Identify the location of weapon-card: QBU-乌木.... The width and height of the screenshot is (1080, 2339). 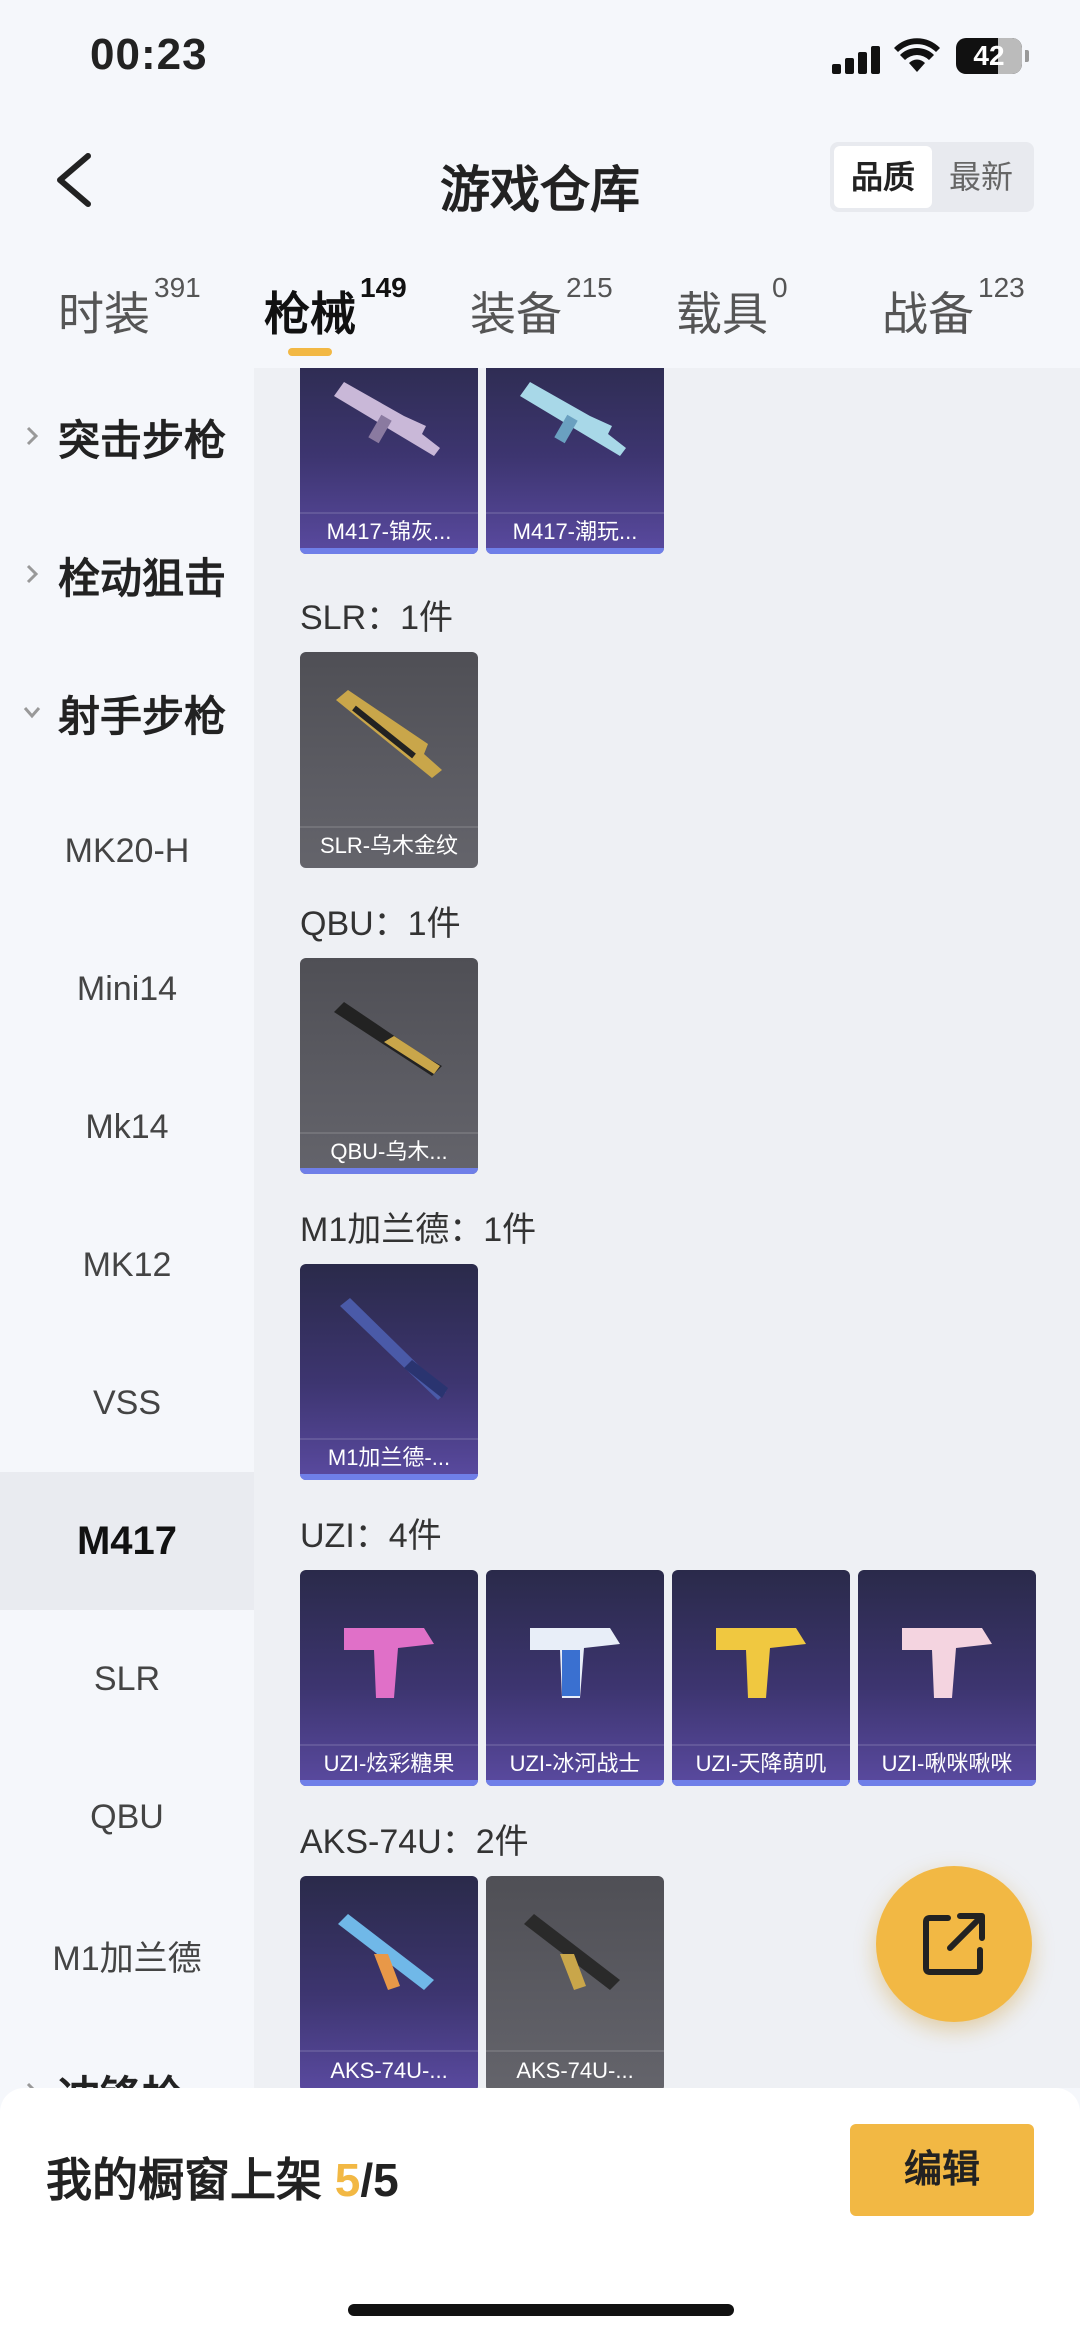
(389, 1066).